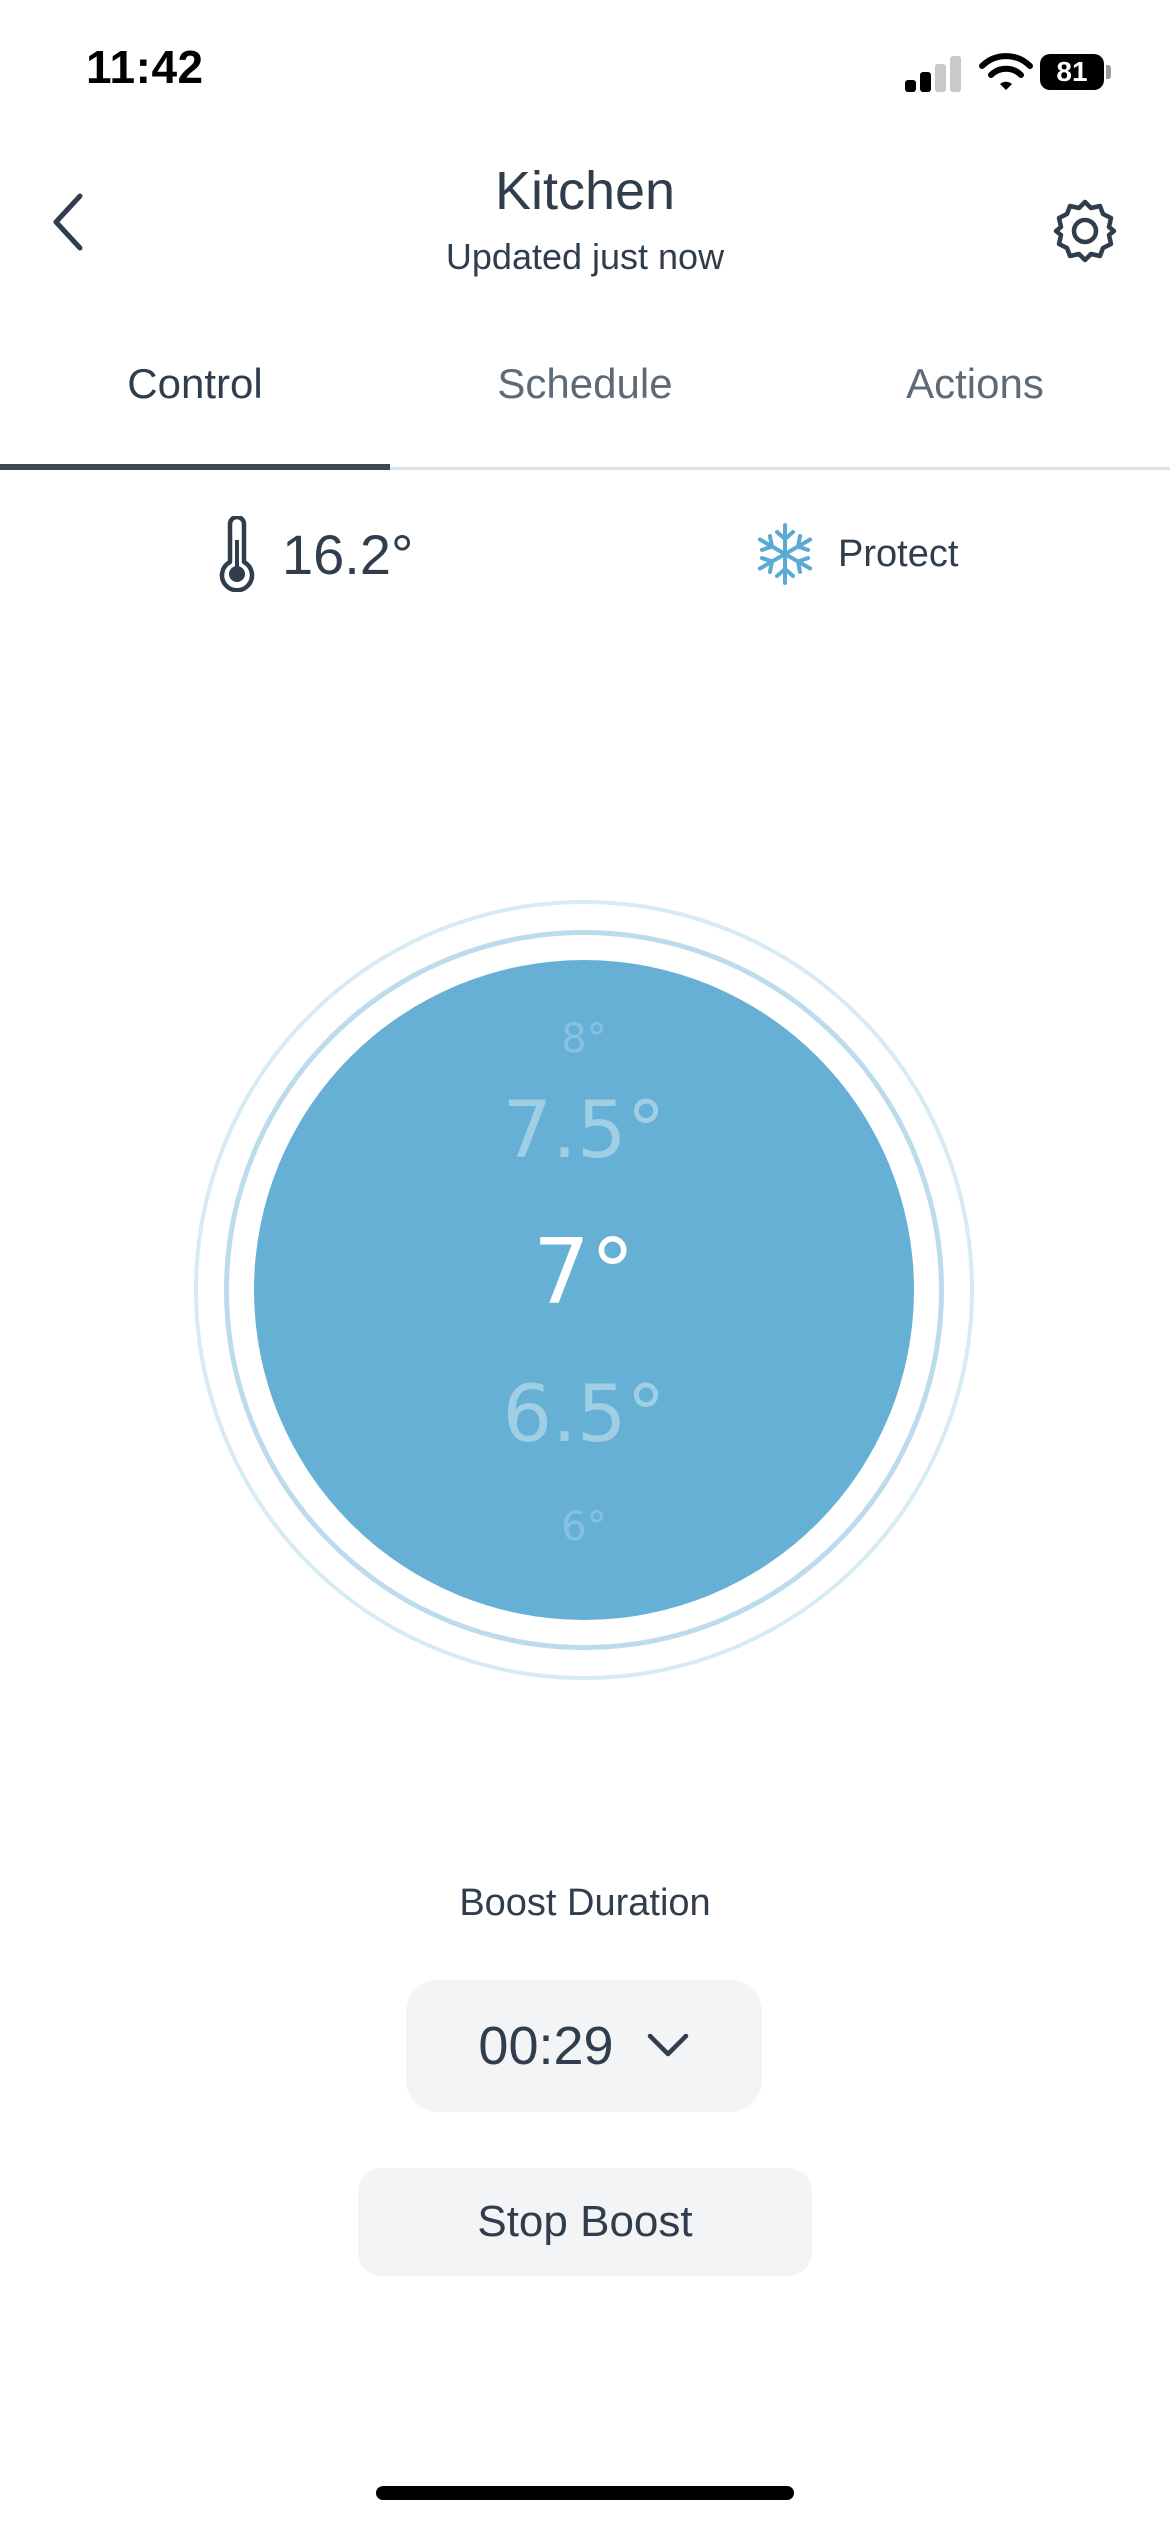 This screenshot has height=2532, width=1170. What do you see at coordinates (584, 1131) in the screenshot?
I see `dial-value-7-5: 7.5°` at bounding box center [584, 1131].